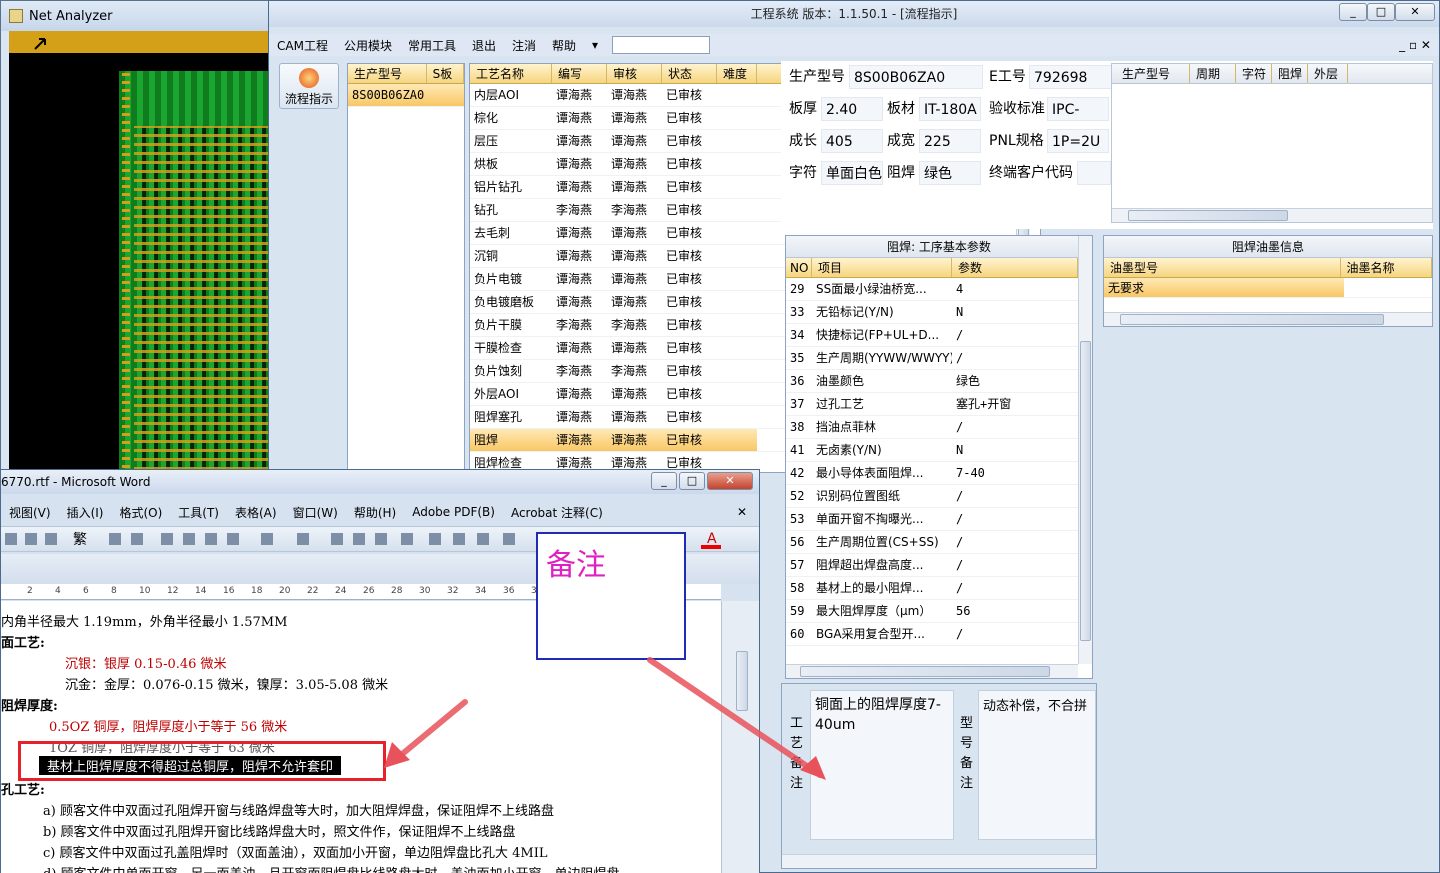  Describe the element at coordinates (492, 233) in the screenshot. I see `process-cell: 去毛刺` at that location.